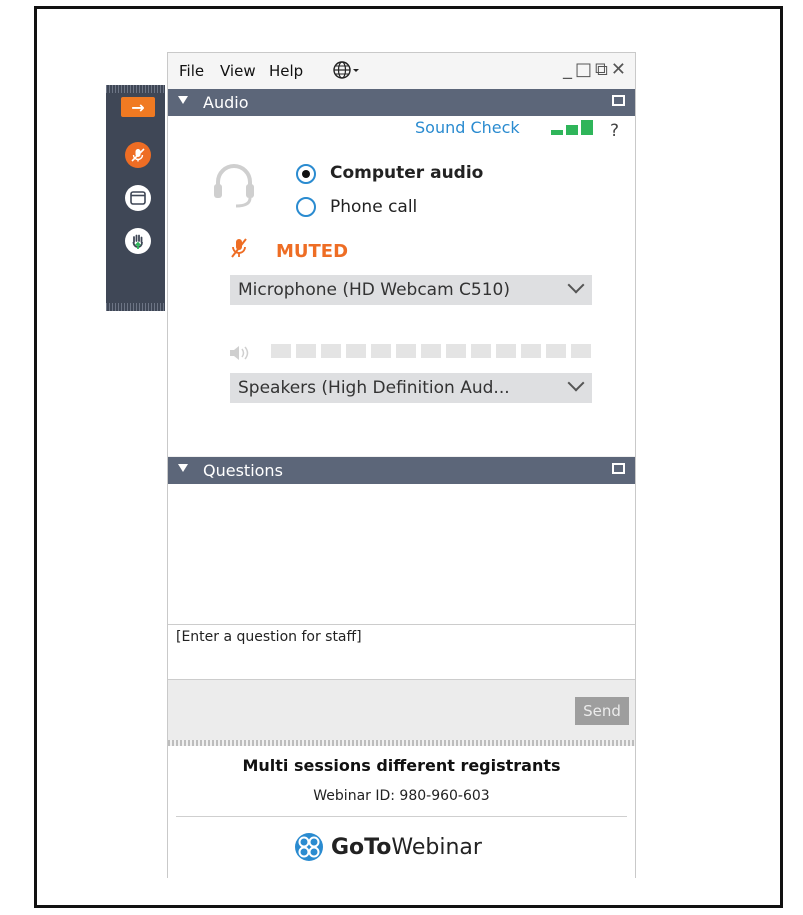 This screenshot has width=803, height=915. I want to click on audio-section-header: Audio, so click(401, 102).